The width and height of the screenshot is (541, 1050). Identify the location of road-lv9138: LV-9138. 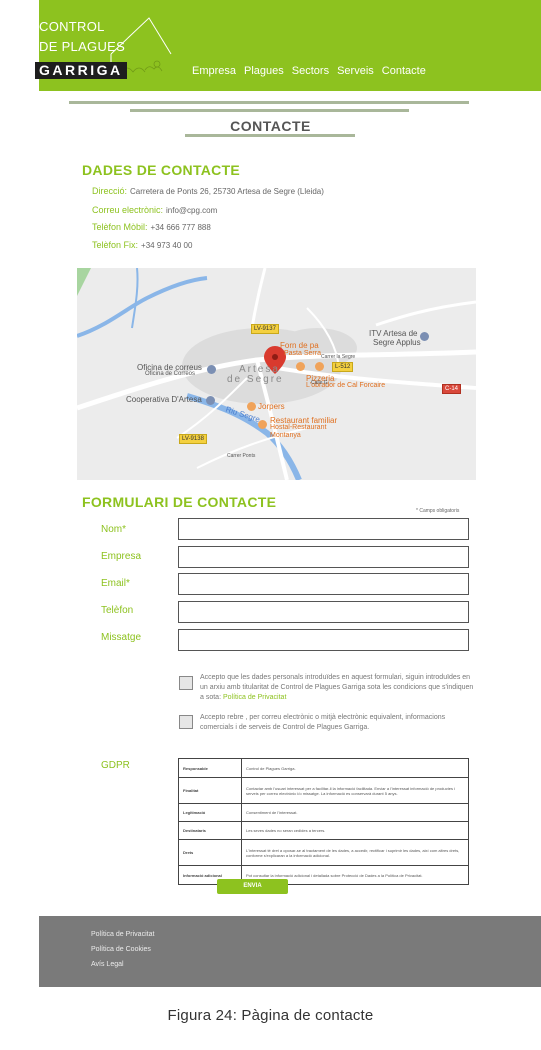
(193, 439).